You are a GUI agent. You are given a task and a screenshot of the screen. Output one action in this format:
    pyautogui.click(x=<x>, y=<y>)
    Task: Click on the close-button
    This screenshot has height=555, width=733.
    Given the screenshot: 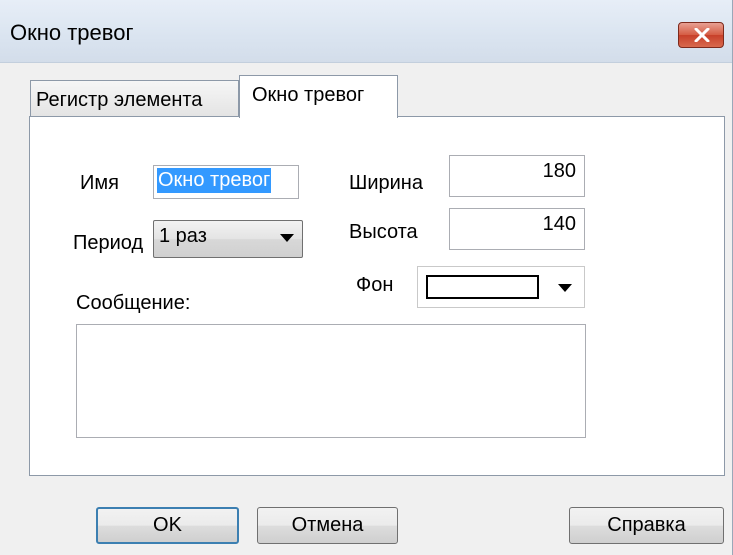 What is the action you would take?
    pyautogui.click(x=701, y=35)
    